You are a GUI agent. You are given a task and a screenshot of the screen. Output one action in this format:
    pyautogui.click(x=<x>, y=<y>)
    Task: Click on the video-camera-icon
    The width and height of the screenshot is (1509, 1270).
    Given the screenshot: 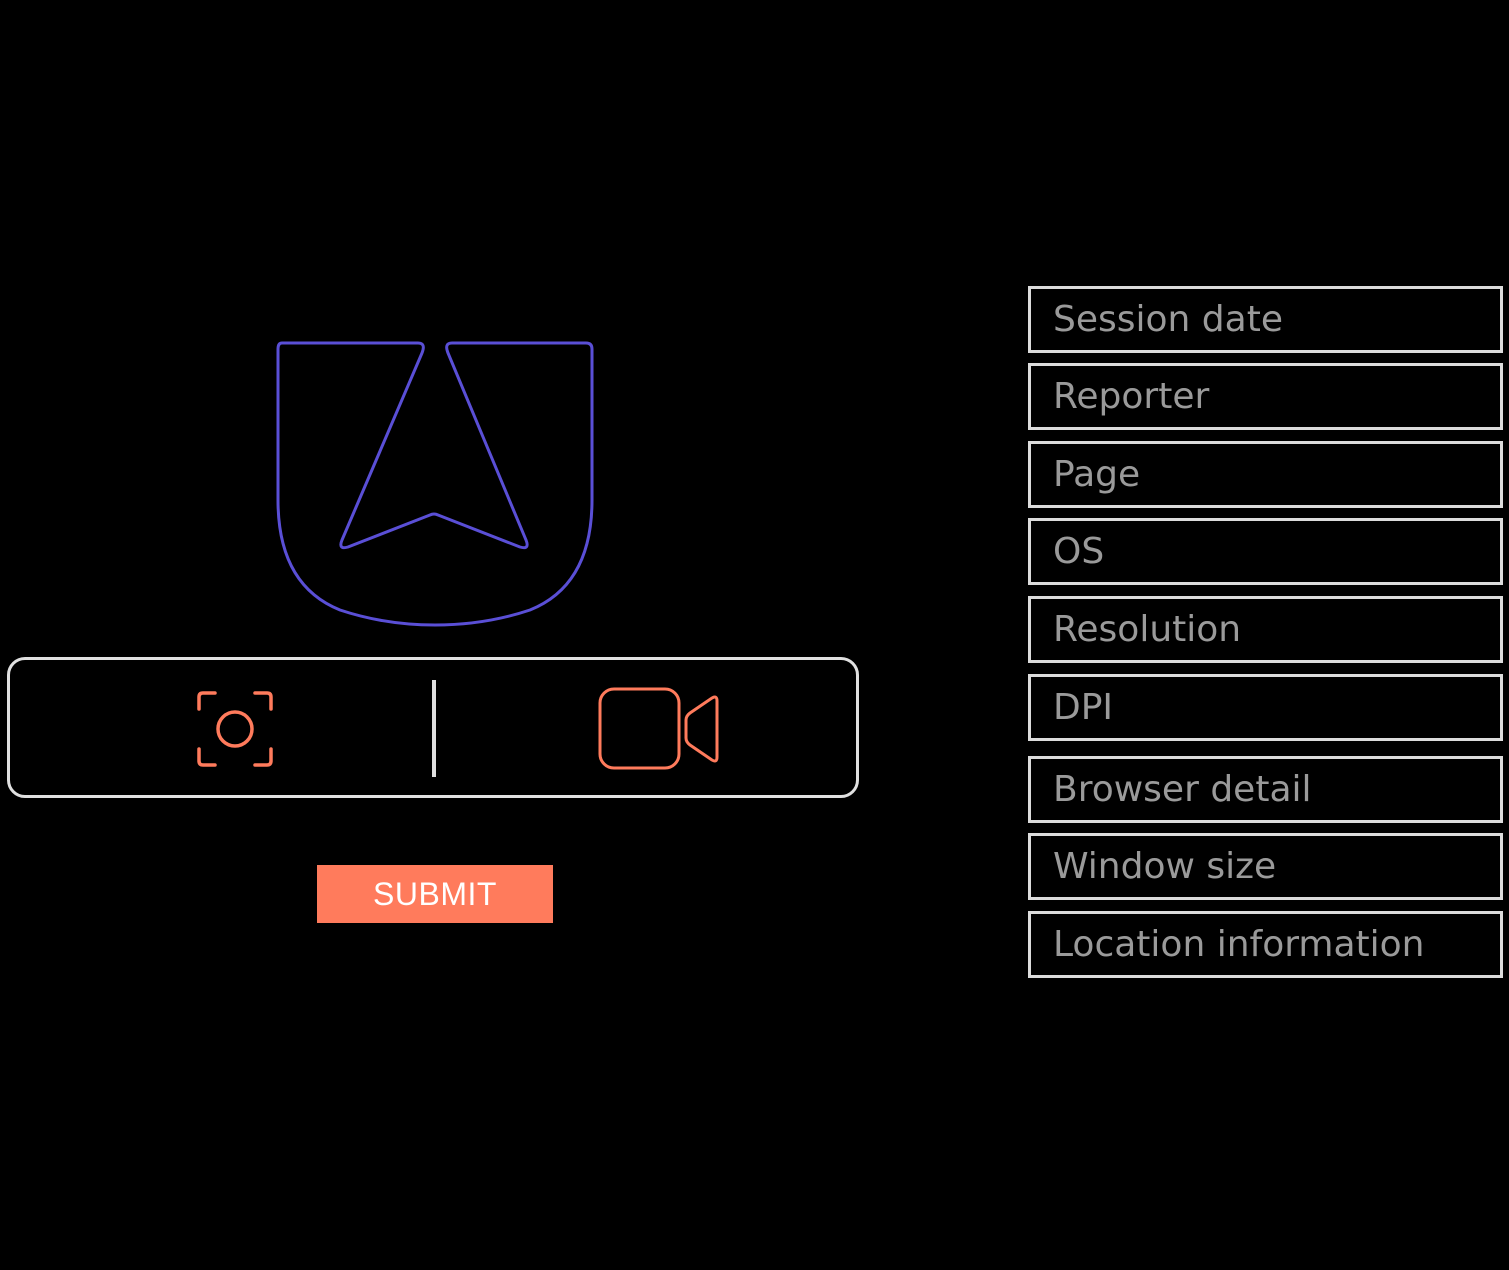 What is the action you would take?
    pyautogui.click(x=658, y=728)
    